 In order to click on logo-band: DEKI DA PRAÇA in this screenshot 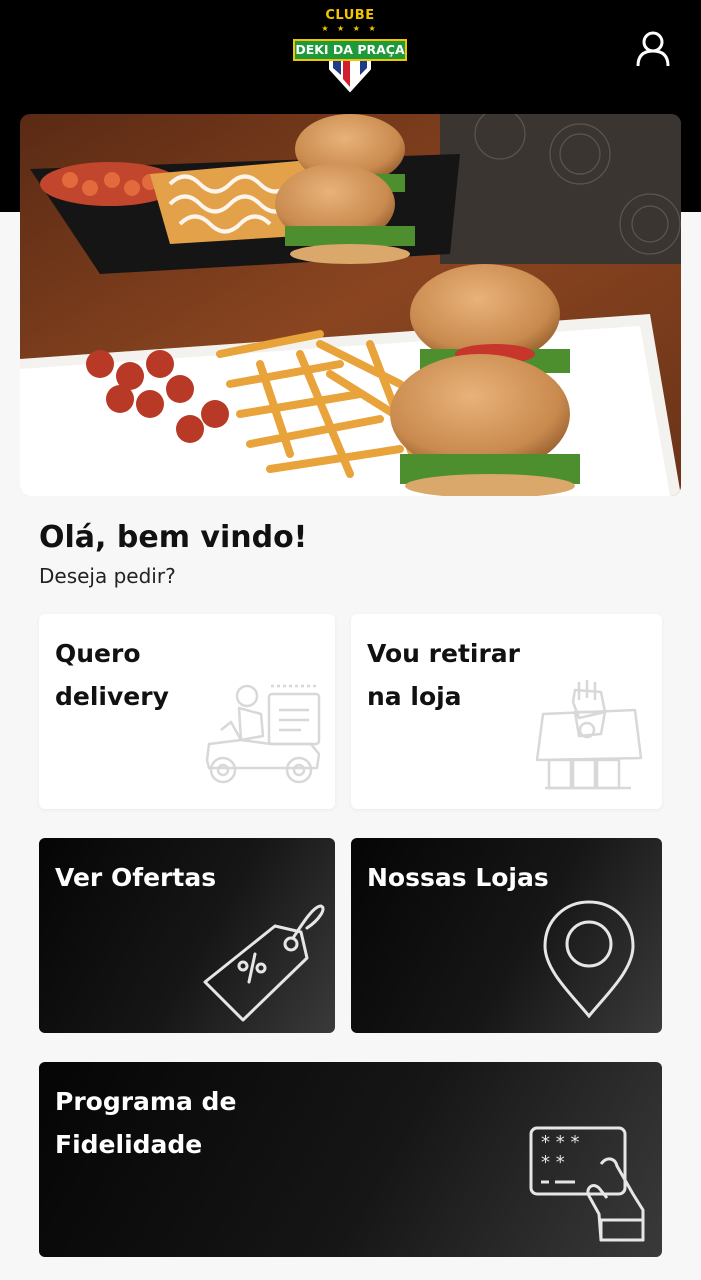, I will do `click(350, 50)`.